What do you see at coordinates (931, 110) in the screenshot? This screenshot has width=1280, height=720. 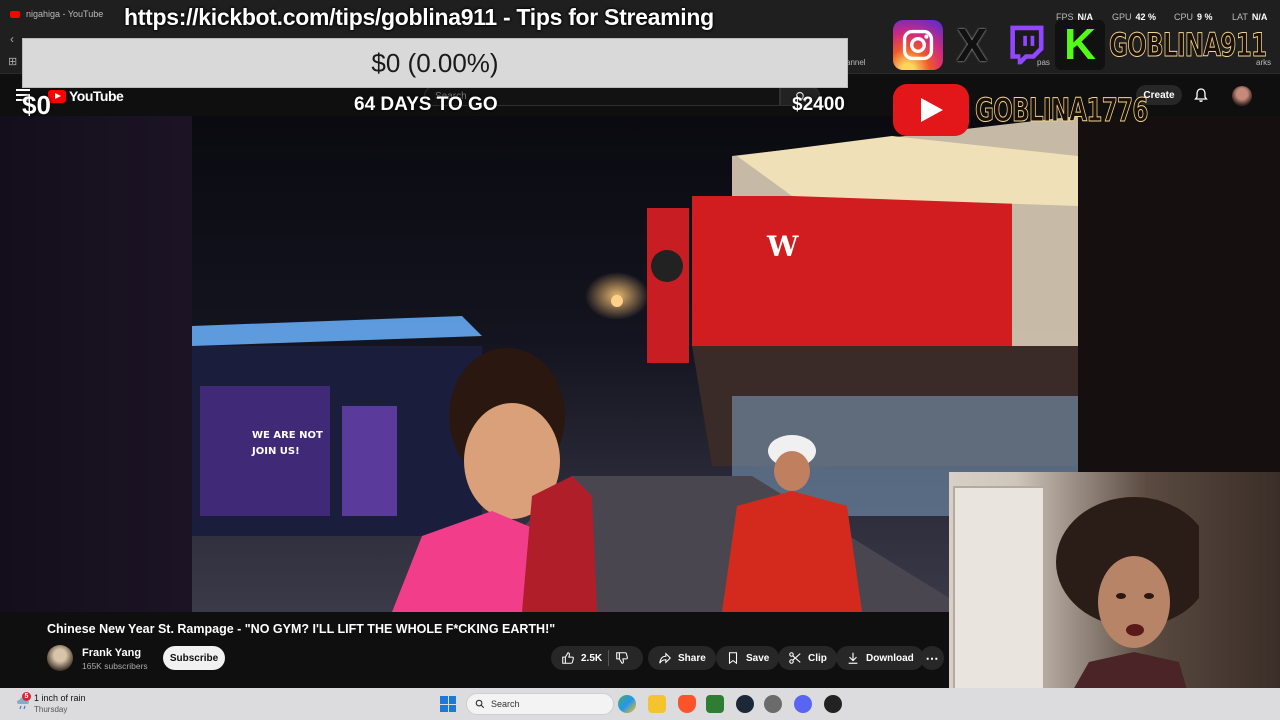 I see `youtube-icon` at bounding box center [931, 110].